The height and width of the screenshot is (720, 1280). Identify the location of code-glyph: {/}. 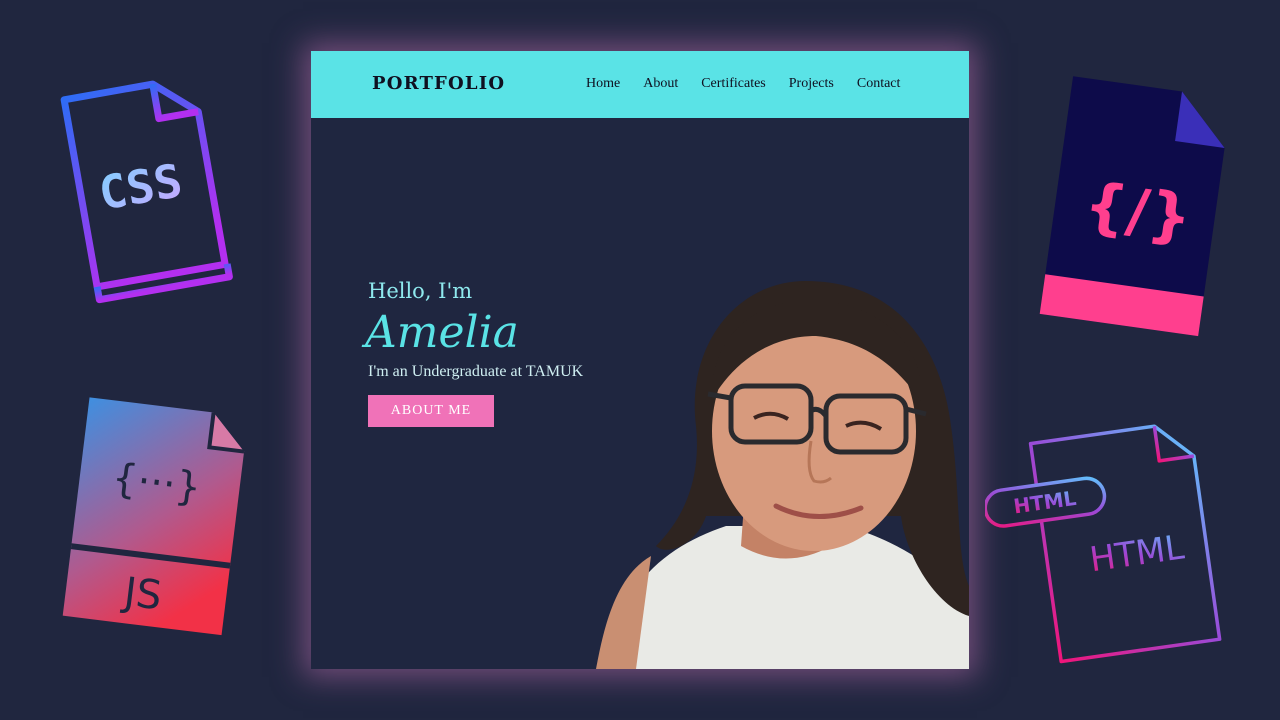
(1138, 211).